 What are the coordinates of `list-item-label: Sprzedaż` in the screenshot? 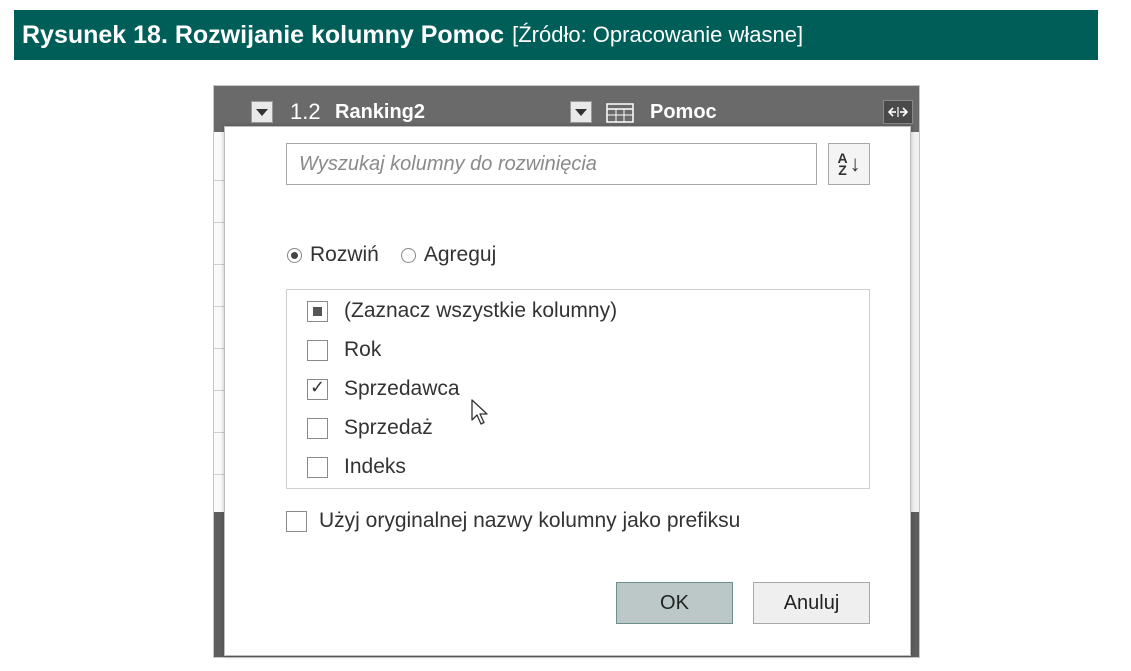 It's located at (388, 427).